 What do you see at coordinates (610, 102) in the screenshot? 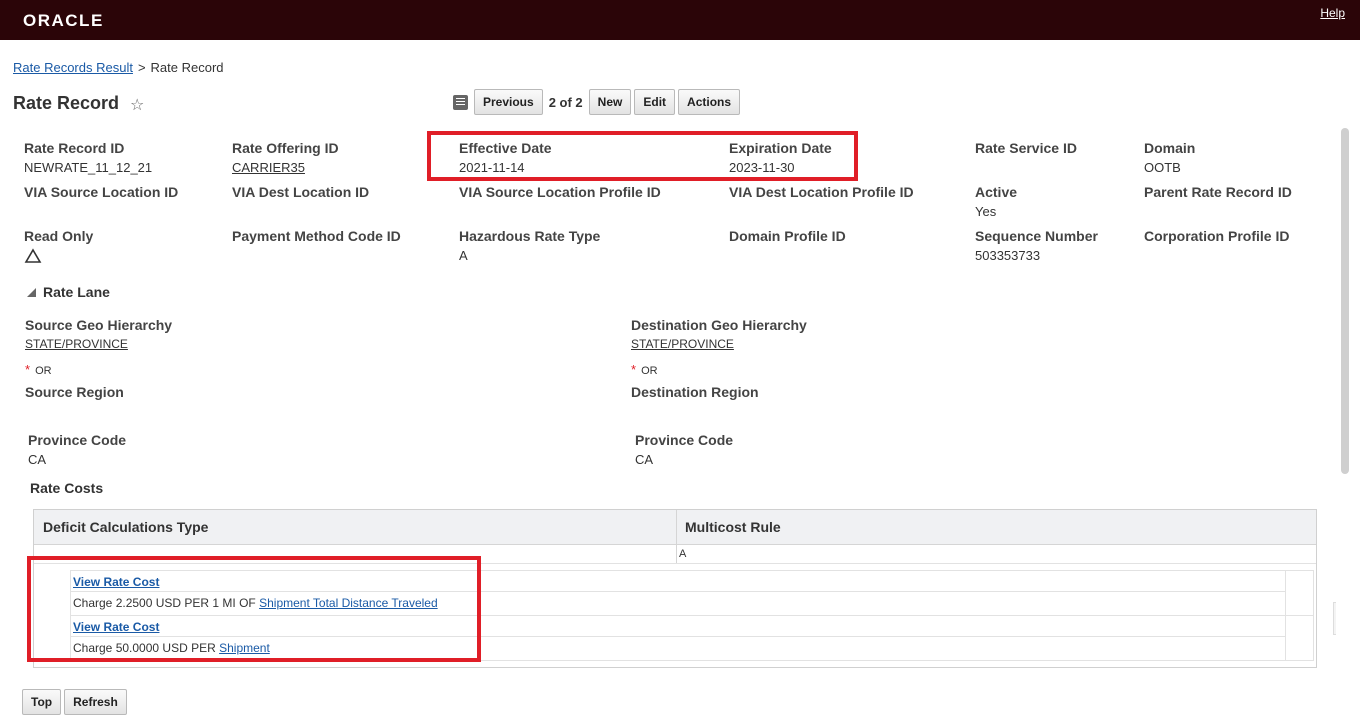
I see `new-button: New` at bounding box center [610, 102].